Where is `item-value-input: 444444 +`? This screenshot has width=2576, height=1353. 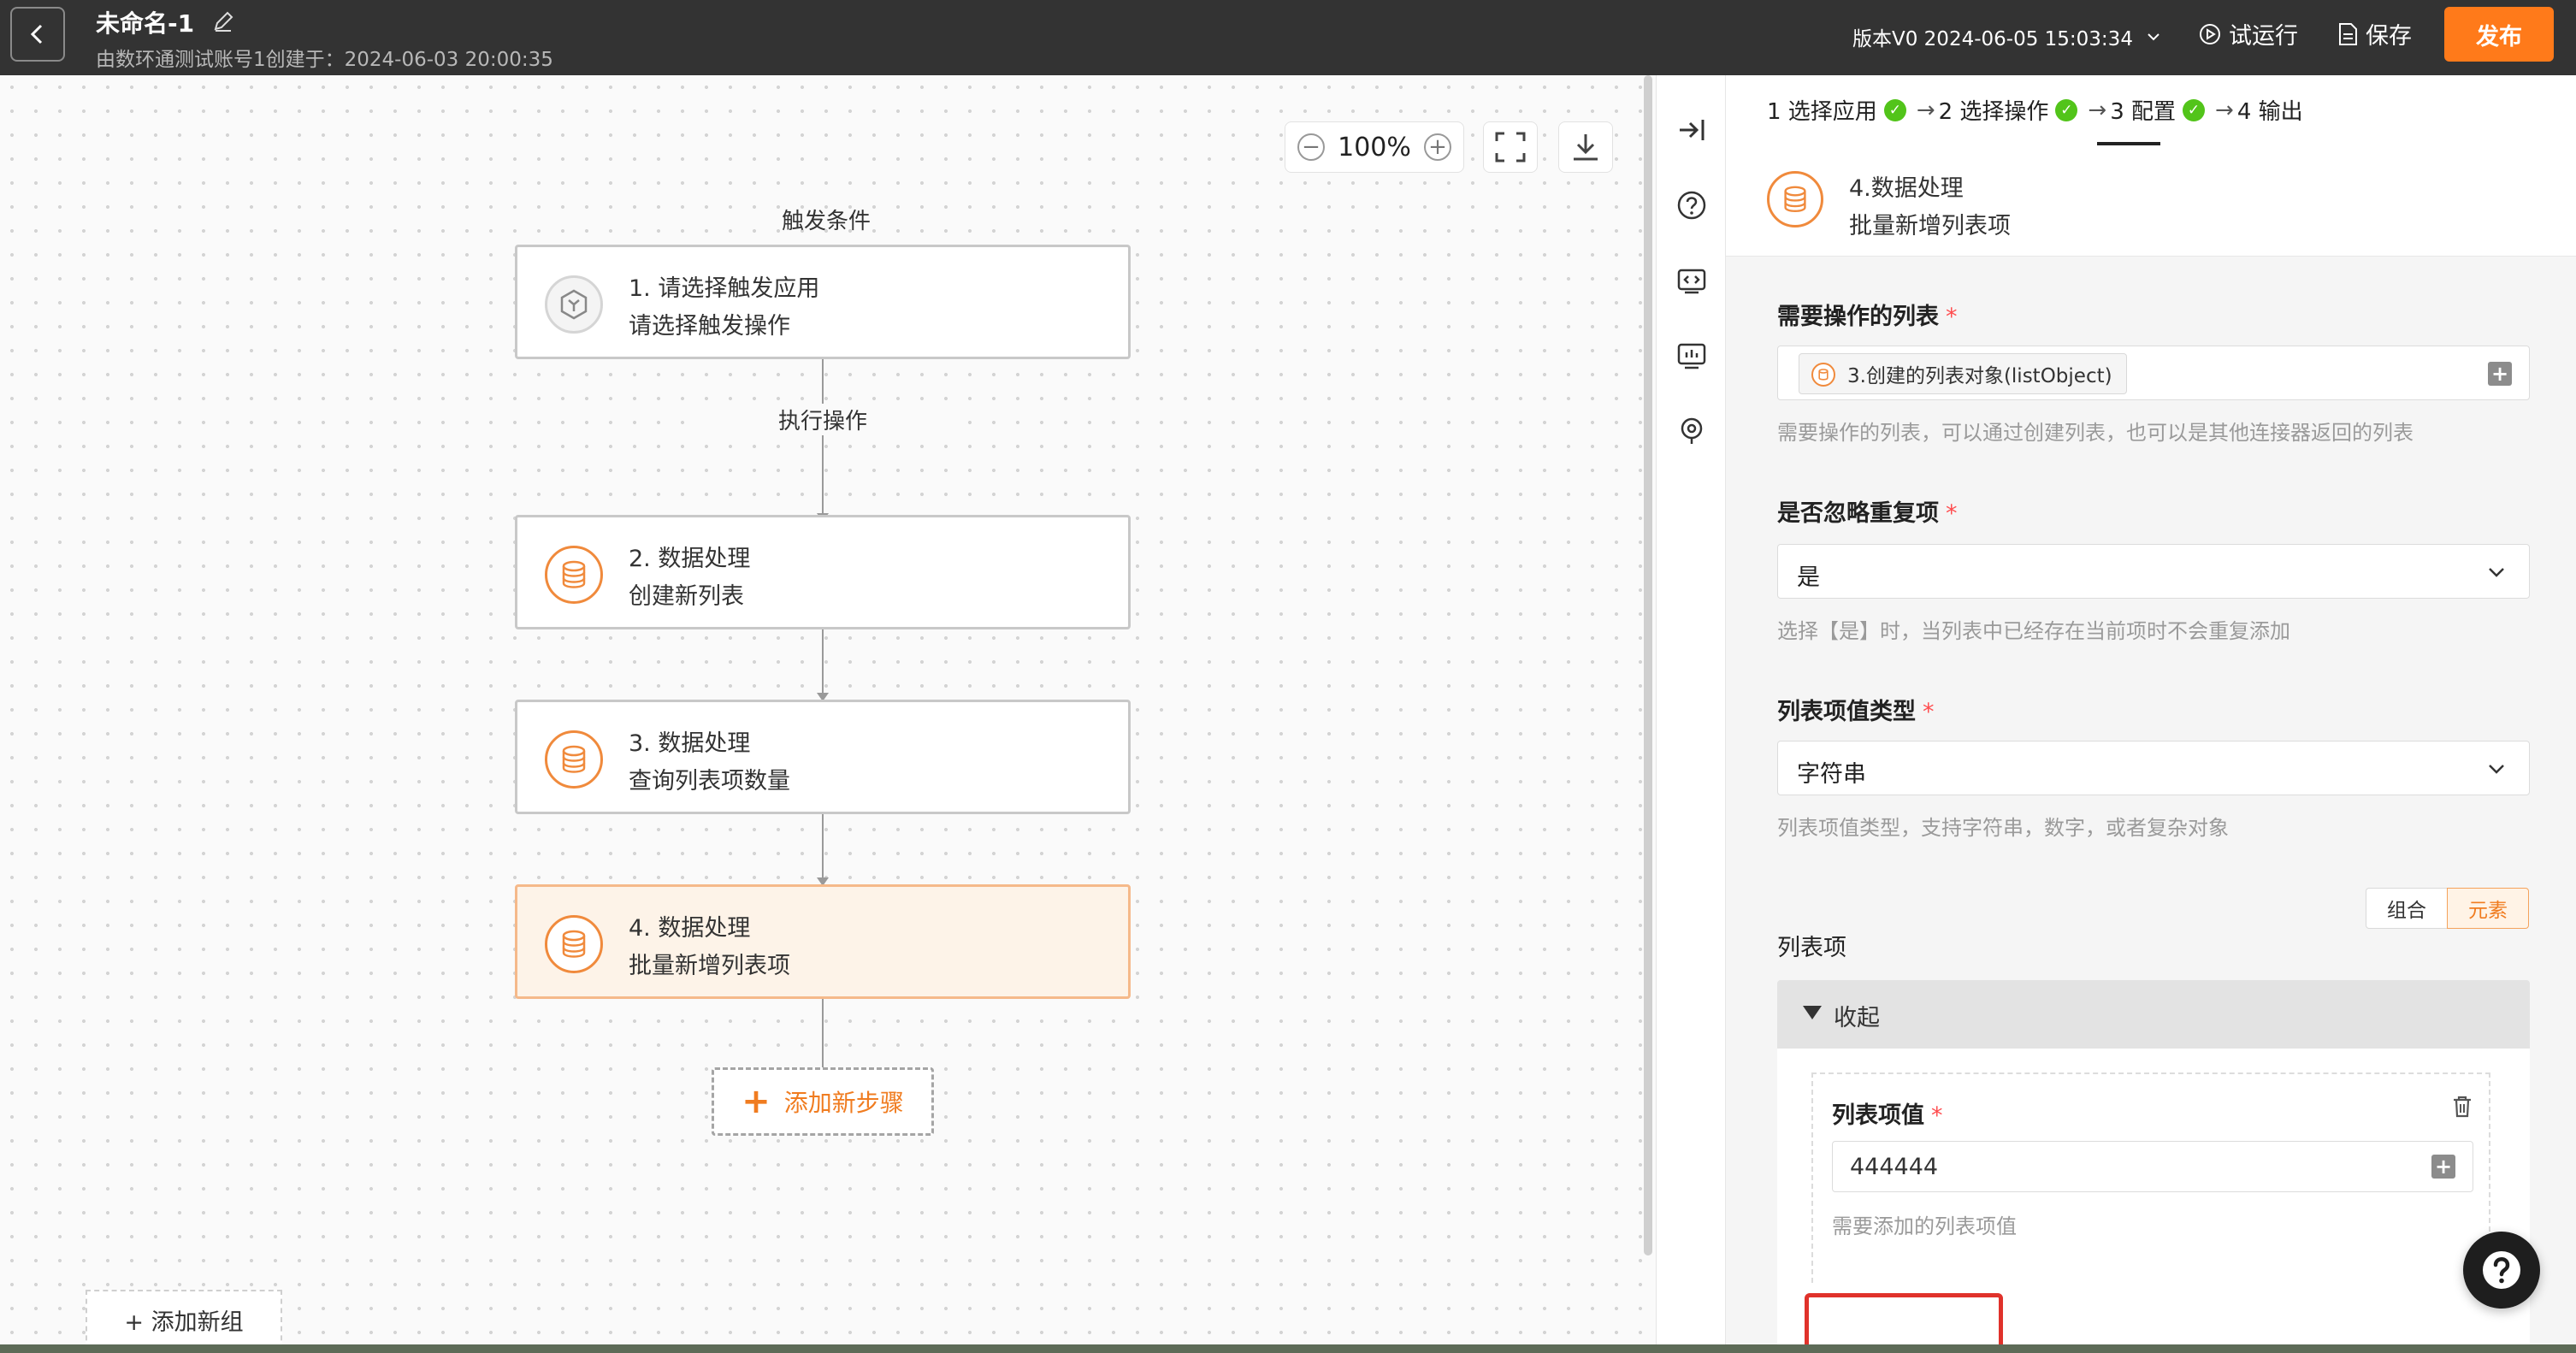
item-value-input: 444444 + is located at coordinates (2152, 1166).